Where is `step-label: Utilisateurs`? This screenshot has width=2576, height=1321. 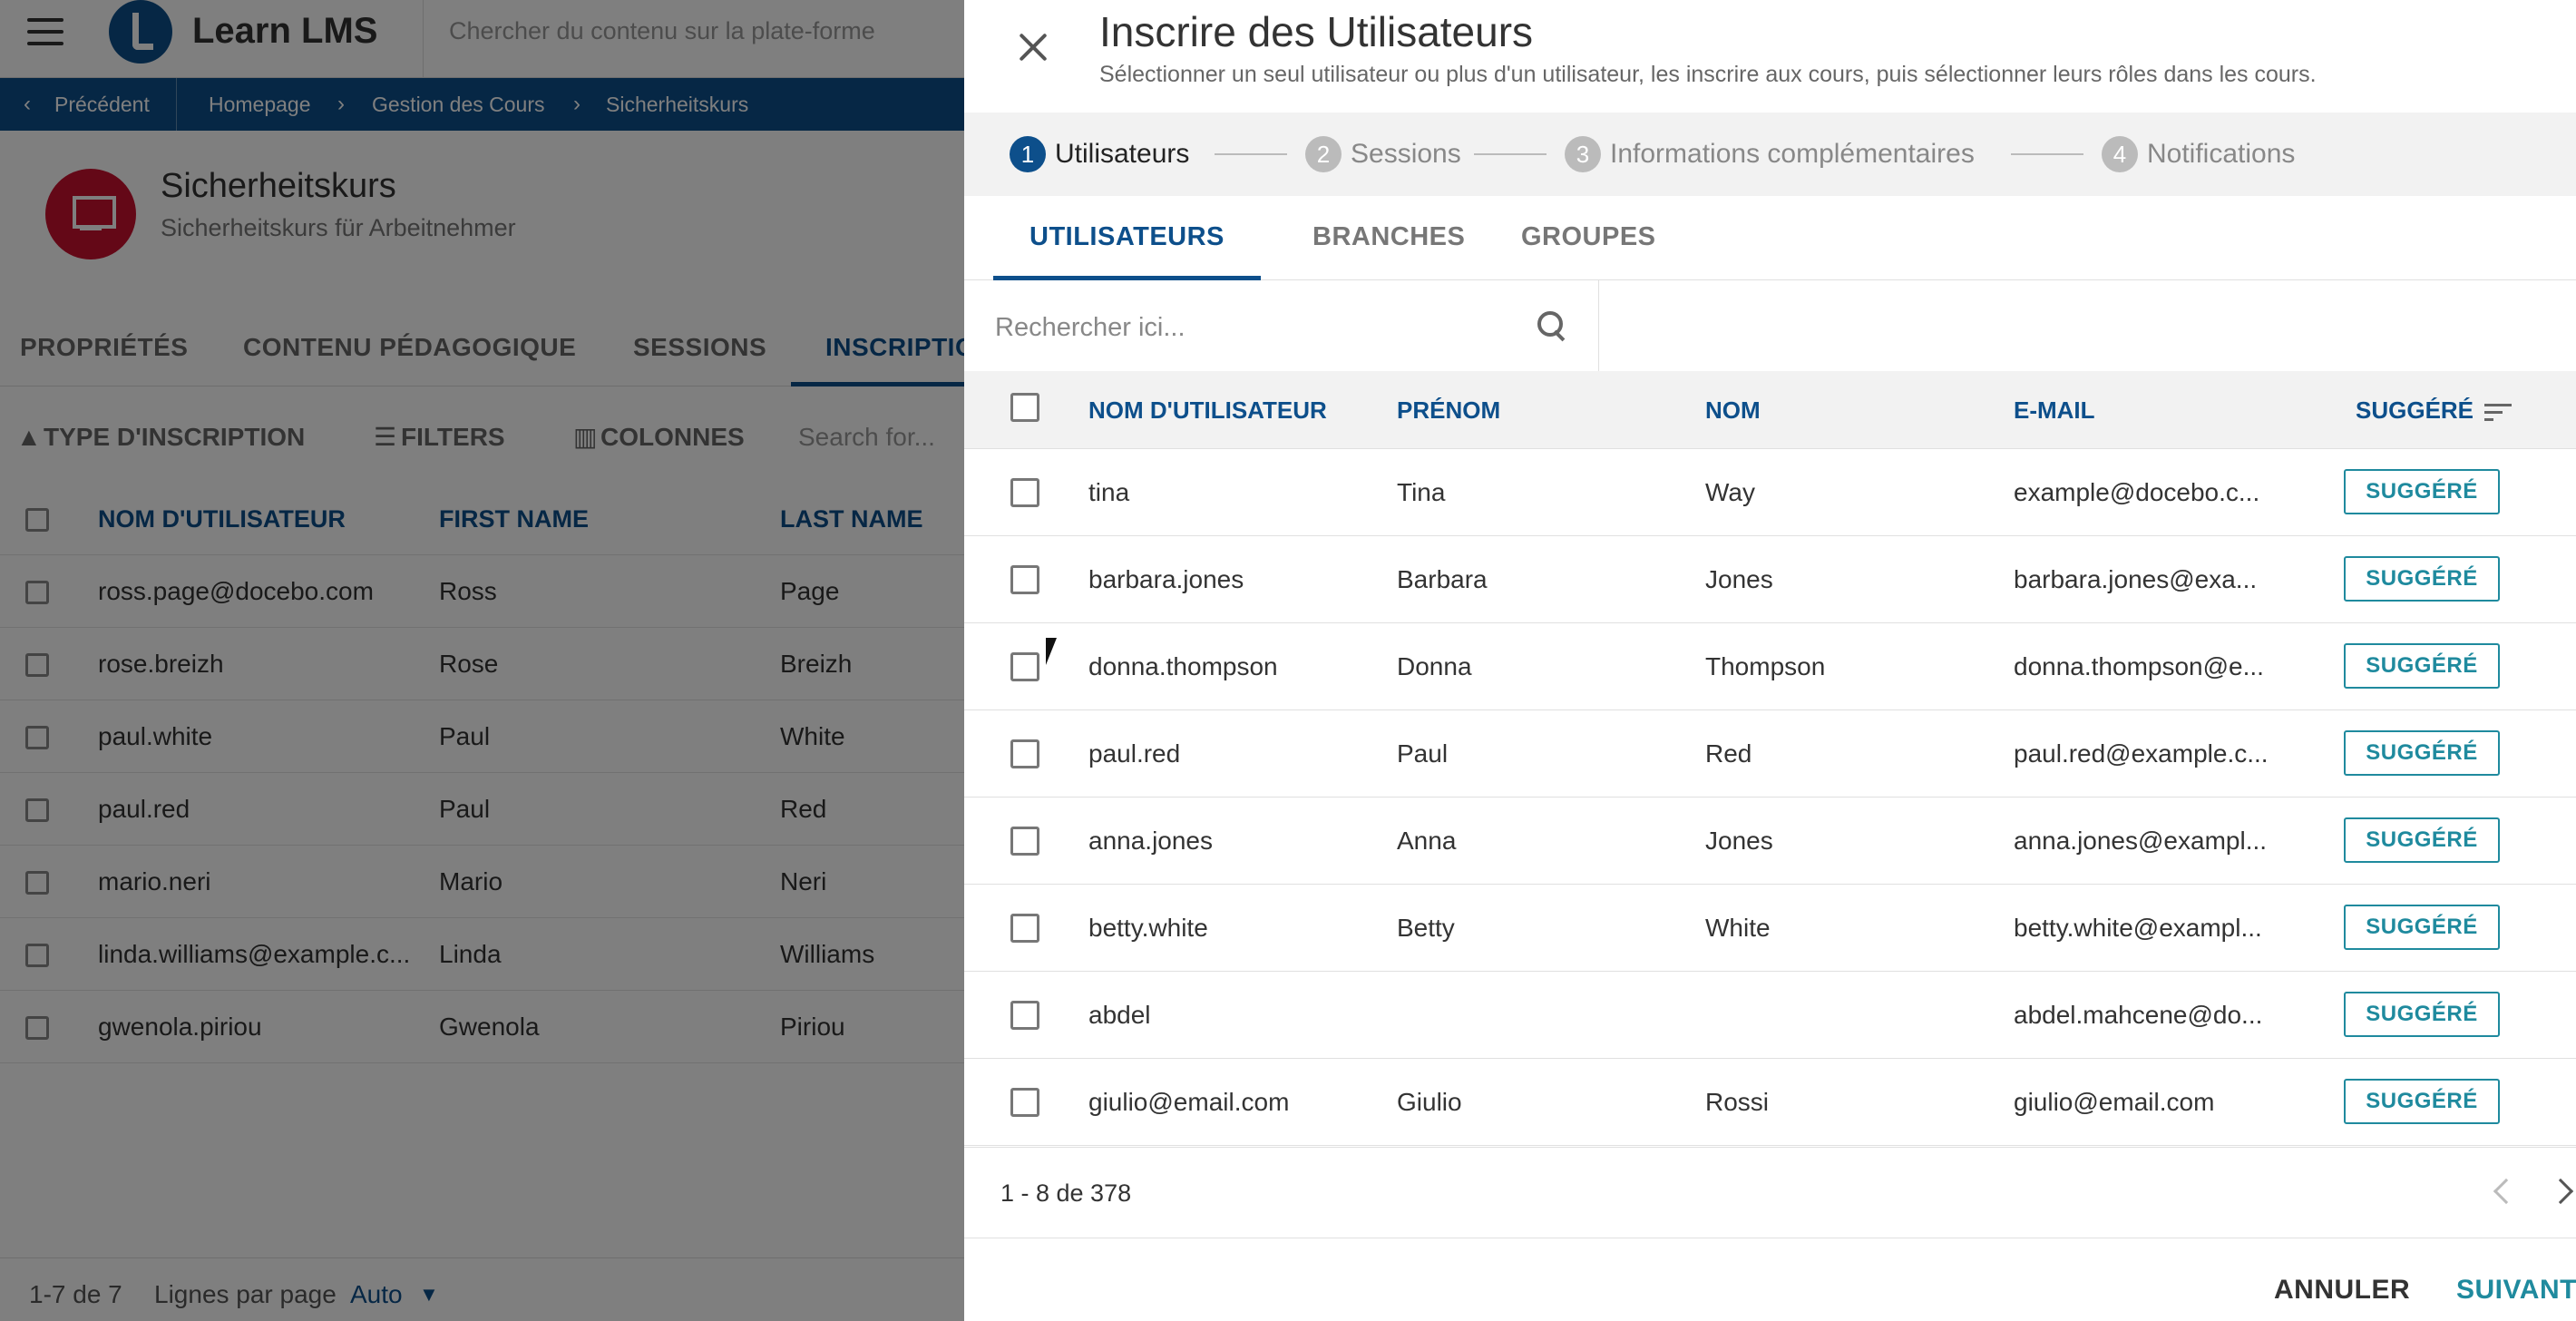 step-label: Utilisateurs is located at coordinates (1122, 154).